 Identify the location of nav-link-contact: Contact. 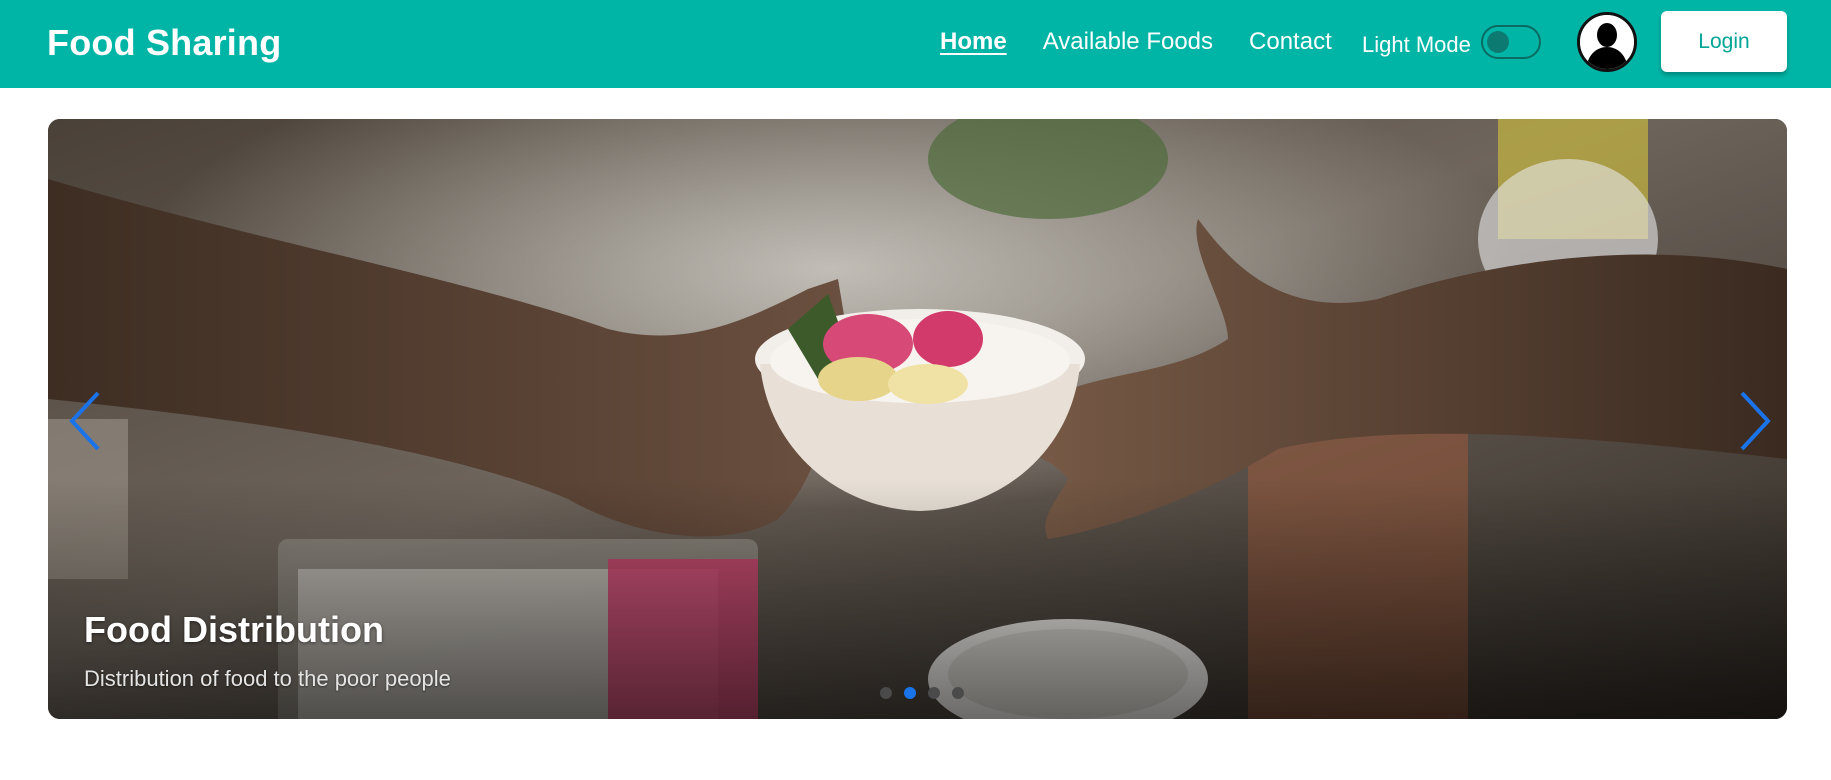
(1290, 42).